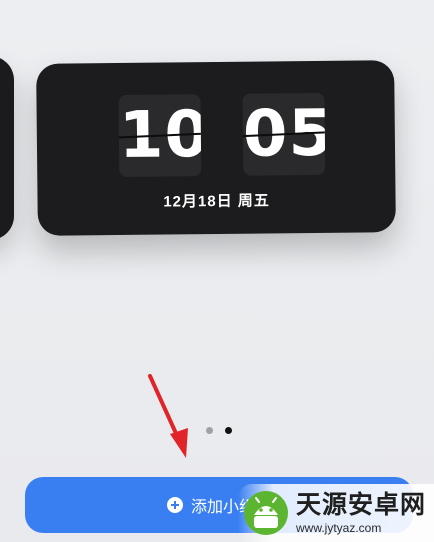 The width and height of the screenshot is (434, 542). What do you see at coordinates (7, 148) in the screenshot?
I see `previous-widget-preview` at bounding box center [7, 148].